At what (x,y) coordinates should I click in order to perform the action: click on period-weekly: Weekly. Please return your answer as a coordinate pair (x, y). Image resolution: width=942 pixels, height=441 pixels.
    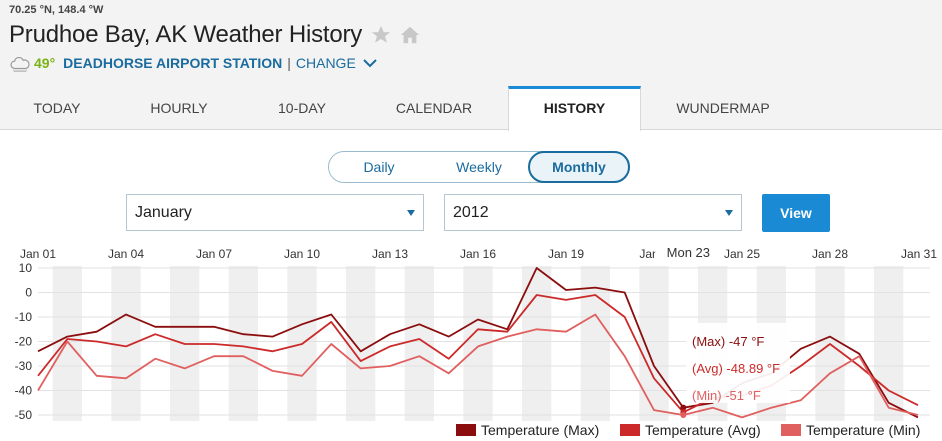
    Looking at the image, I should click on (479, 167).